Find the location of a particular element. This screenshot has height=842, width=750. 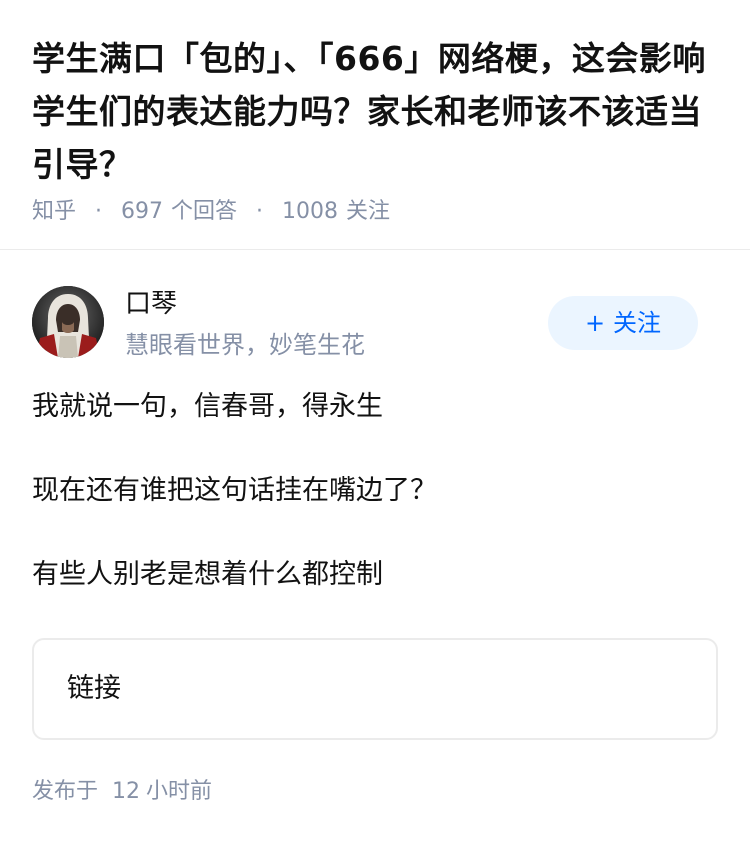

publish-prefix: 发布于 is located at coordinates (65, 791).